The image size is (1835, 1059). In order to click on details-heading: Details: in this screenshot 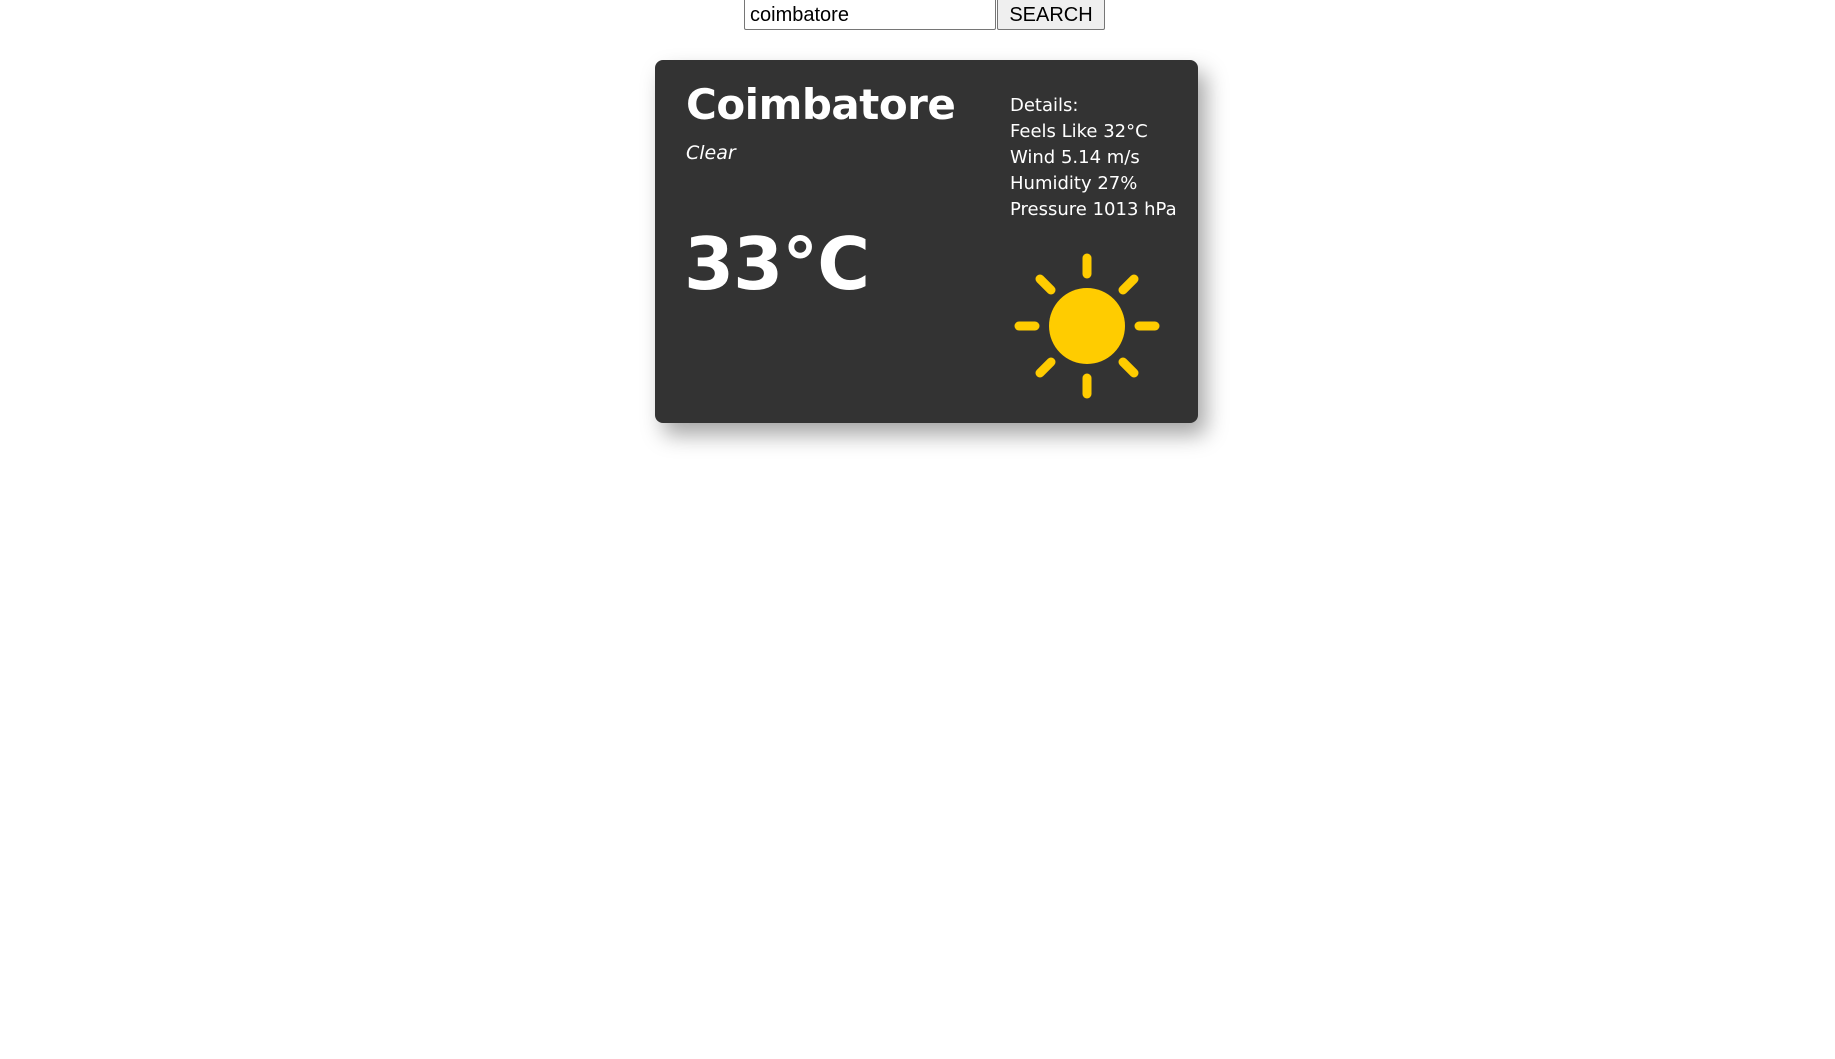, I will do `click(1044, 105)`.